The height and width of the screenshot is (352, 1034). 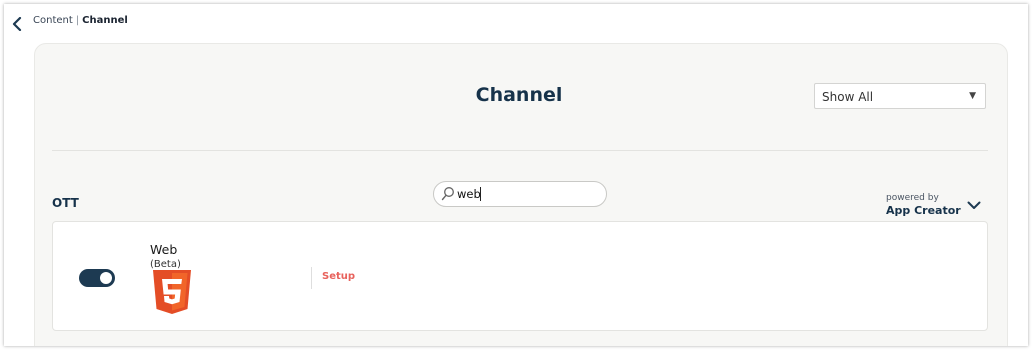 I want to click on powered-by-brand: App Creator, so click(x=923, y=210).